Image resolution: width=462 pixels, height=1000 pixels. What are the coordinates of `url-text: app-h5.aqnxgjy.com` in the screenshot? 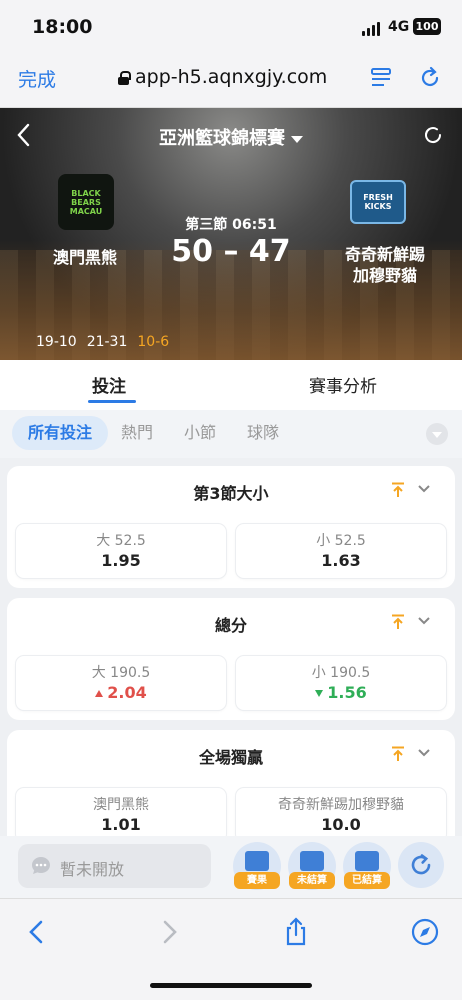 It's located at (231, 77).